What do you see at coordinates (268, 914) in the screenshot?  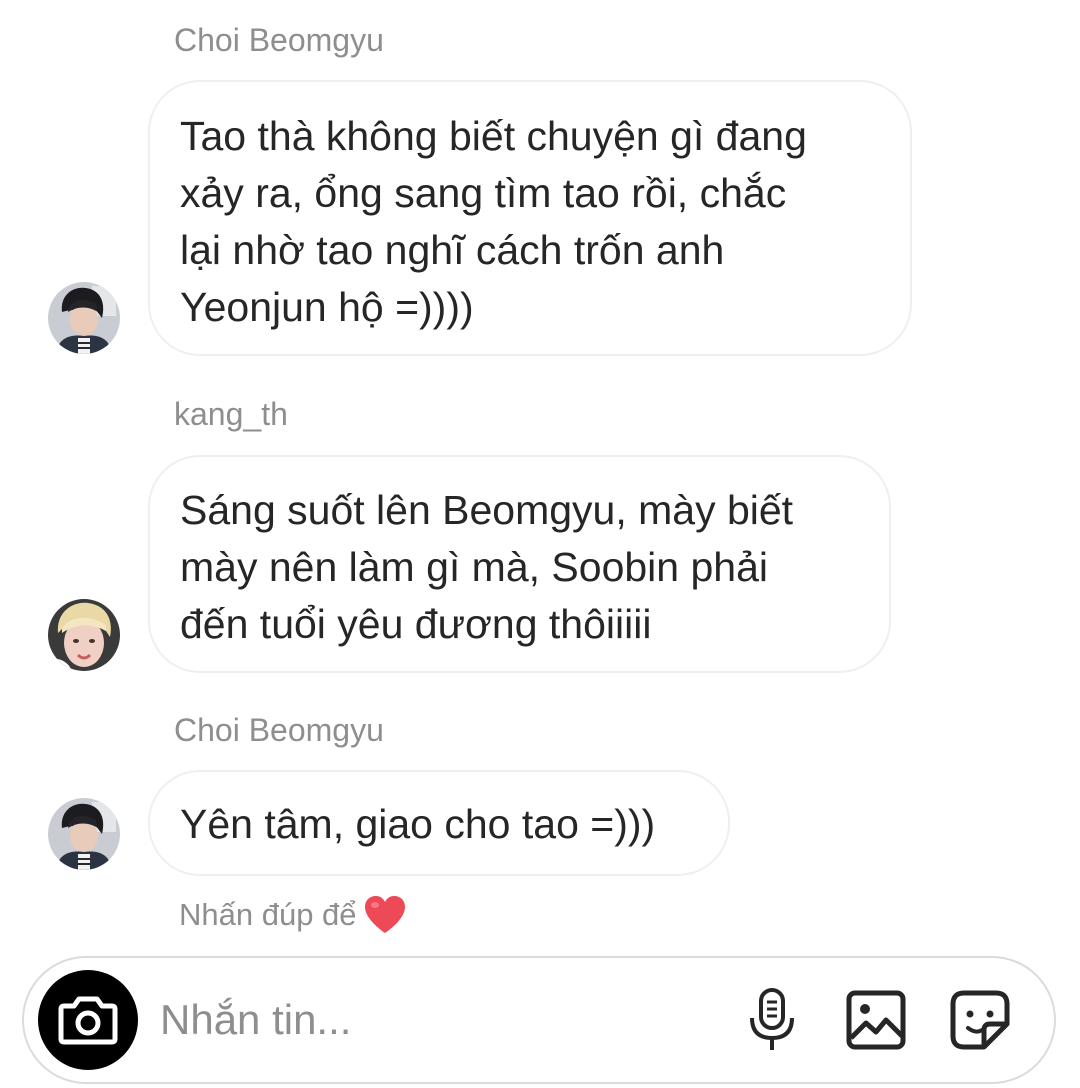 I see `hint-text: Nhấn đúp để` at bounding box center [268, 914].